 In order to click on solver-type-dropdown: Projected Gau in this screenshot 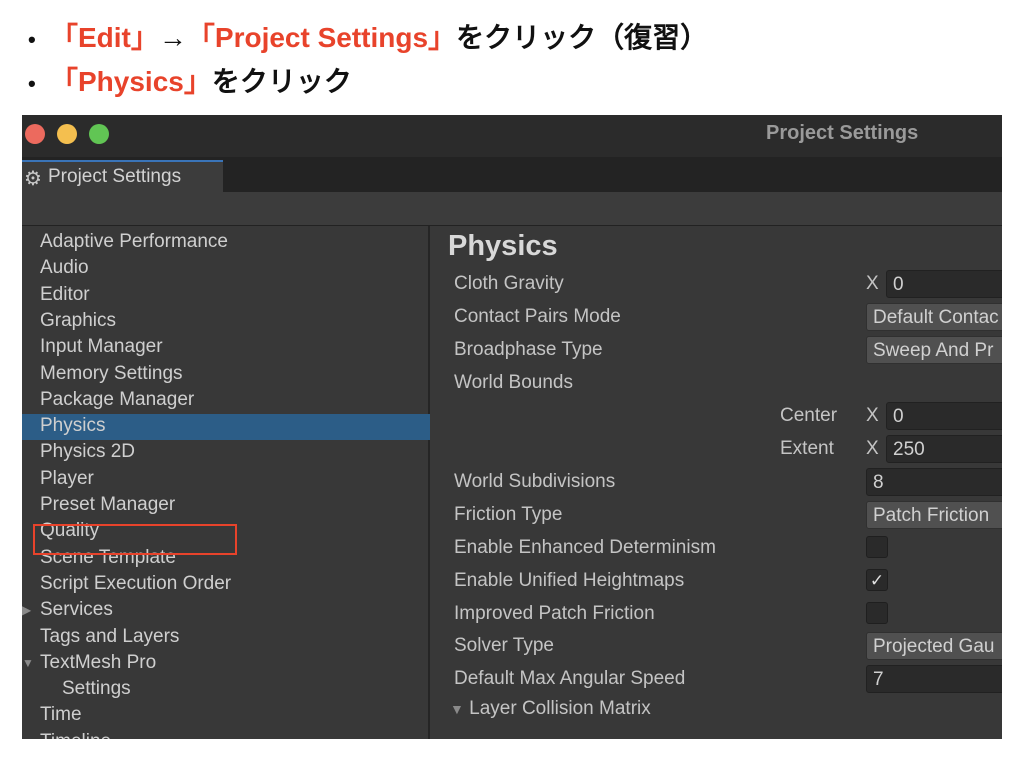, I will do `click(934, 646)`.